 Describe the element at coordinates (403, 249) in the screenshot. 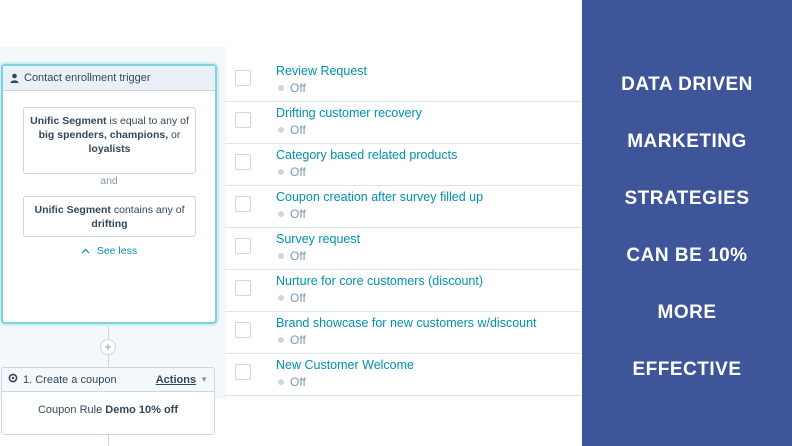

I see `list-item: Survey request Off` at that location.